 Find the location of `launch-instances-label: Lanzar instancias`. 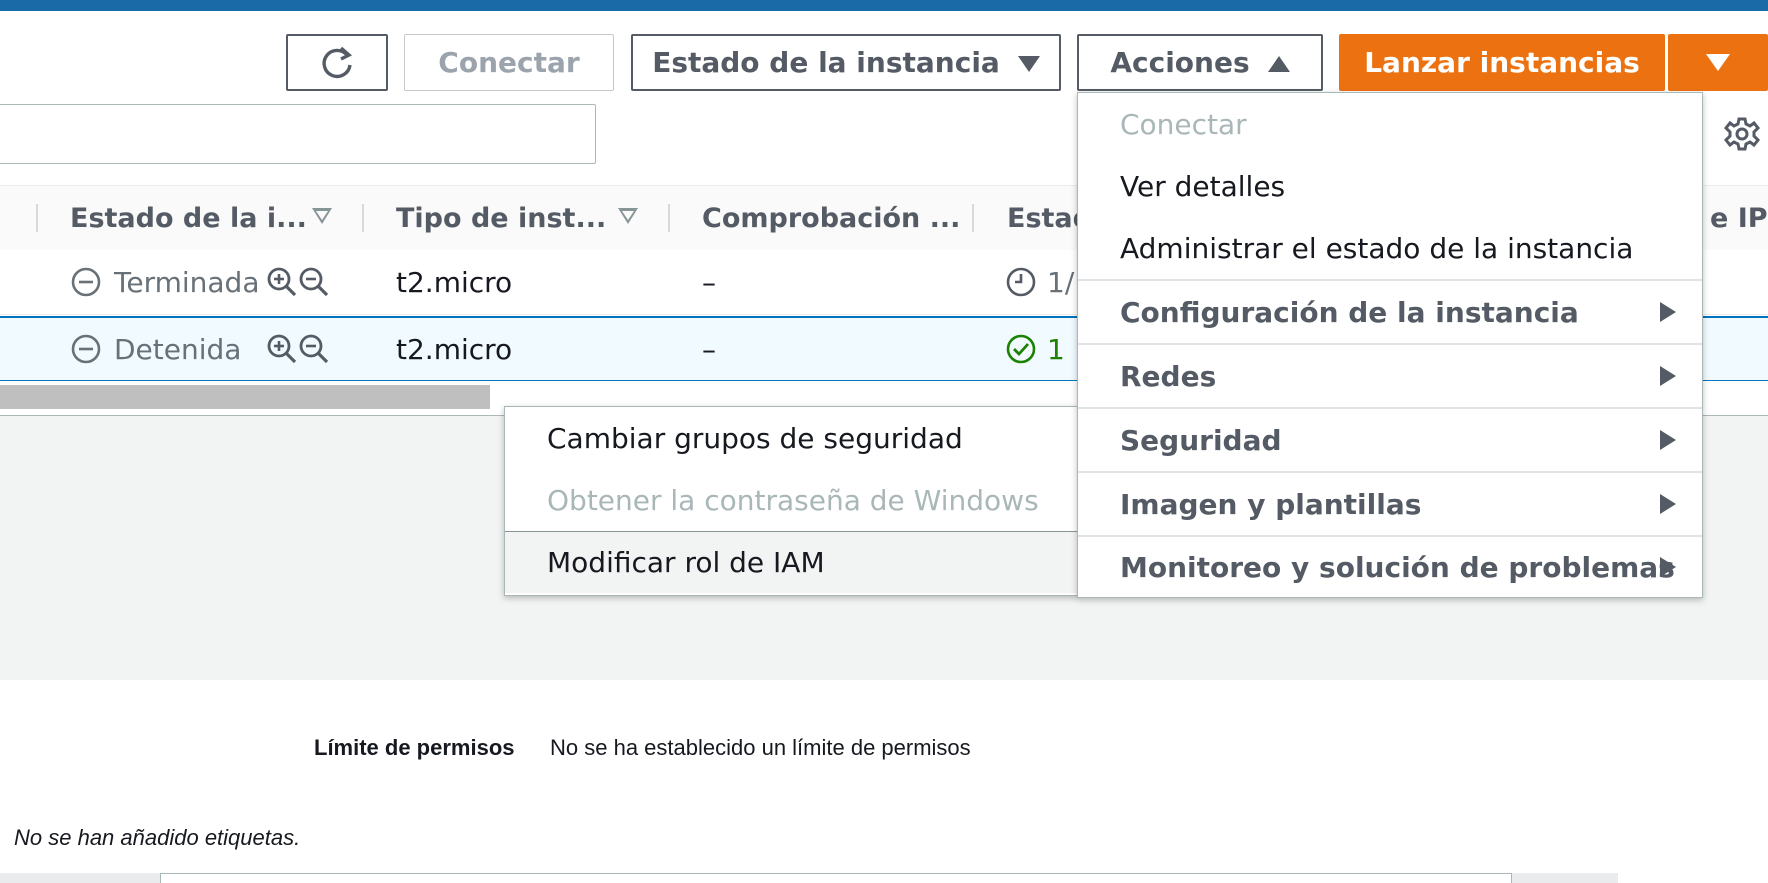

launch-instances-label: Lanzar instancias is located at coordinates (1502, 62).